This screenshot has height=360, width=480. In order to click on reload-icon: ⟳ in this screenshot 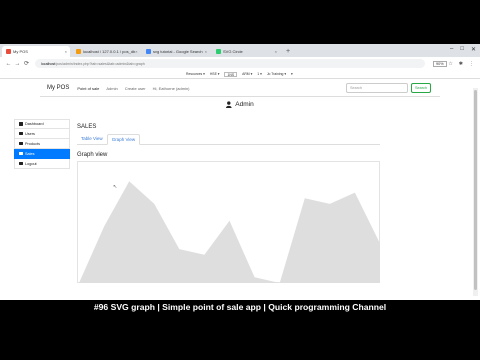, I will do `click(26, 63)`.